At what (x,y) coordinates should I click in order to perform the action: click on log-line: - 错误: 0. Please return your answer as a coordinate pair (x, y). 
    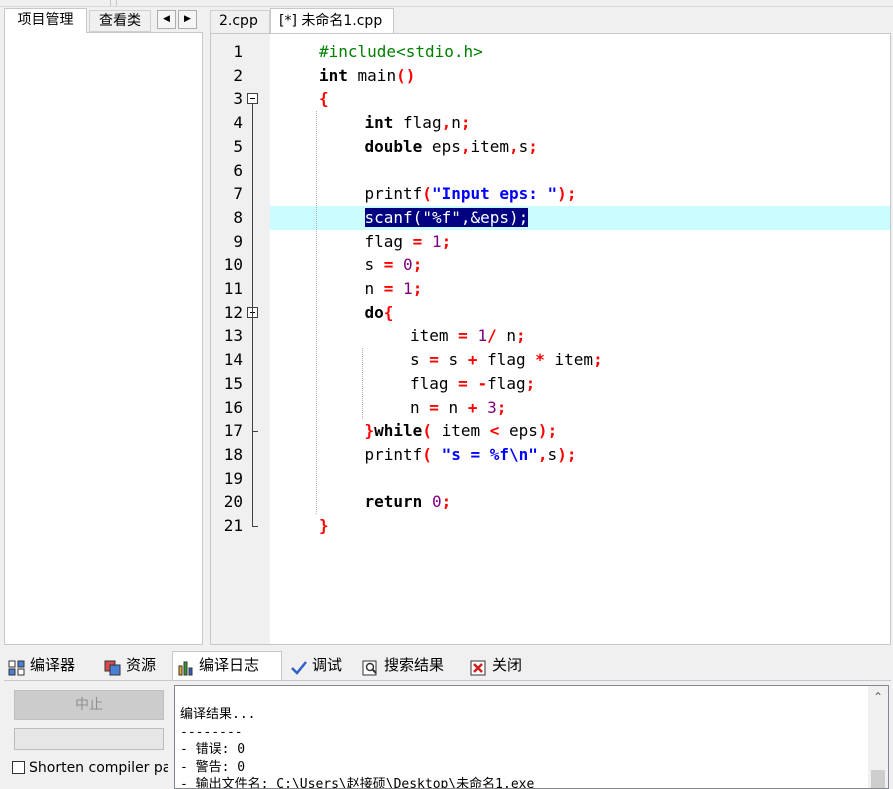
    Looking at the image, I should click on (213, 749).